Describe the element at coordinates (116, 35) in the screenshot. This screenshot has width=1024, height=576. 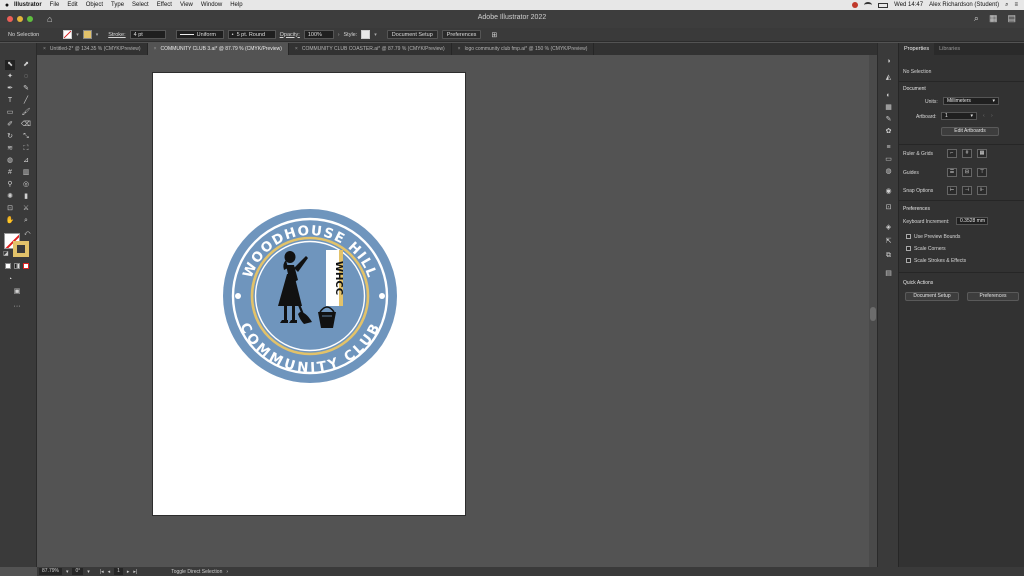
I see `stroke-label: Stroke:` at that location.